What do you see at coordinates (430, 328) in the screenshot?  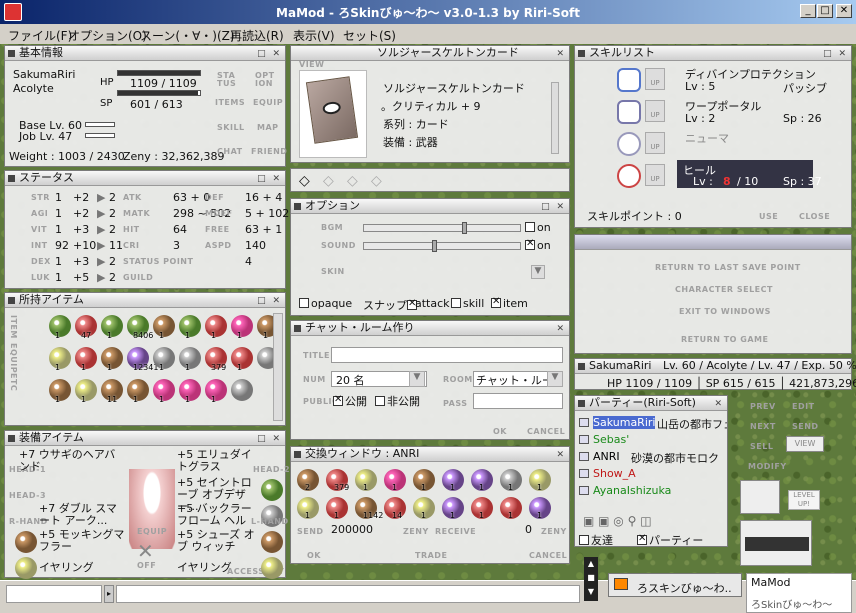 I see `chat-room-header: チャット・ルーム作り ✕` at bounding box center [430, 328].